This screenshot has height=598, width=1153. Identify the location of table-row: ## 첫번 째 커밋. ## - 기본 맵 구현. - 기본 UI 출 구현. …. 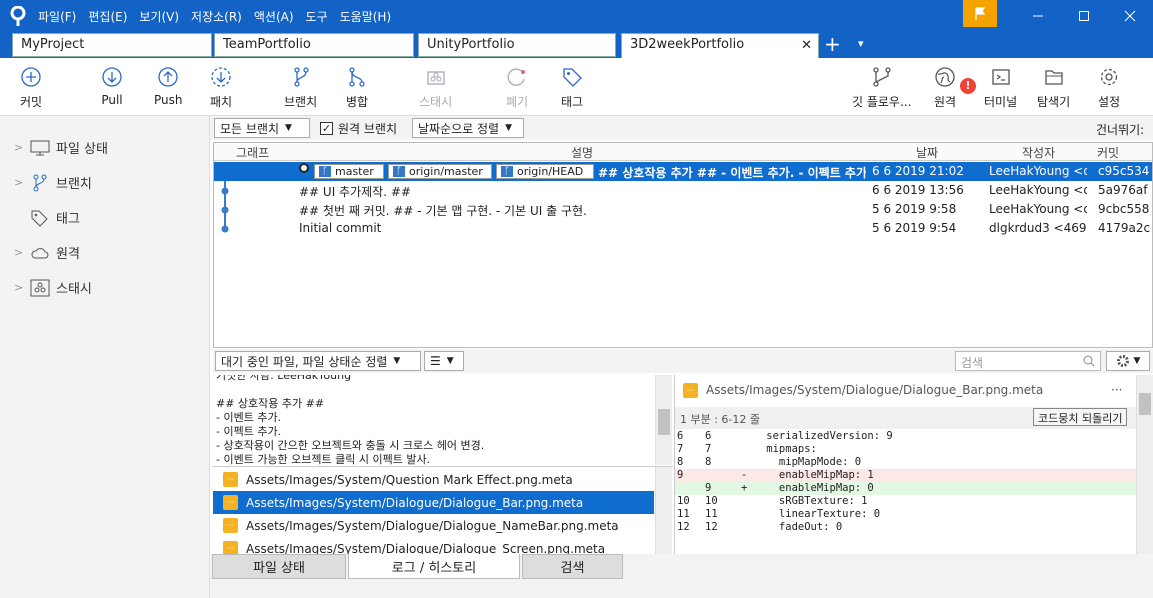
(683, 209).